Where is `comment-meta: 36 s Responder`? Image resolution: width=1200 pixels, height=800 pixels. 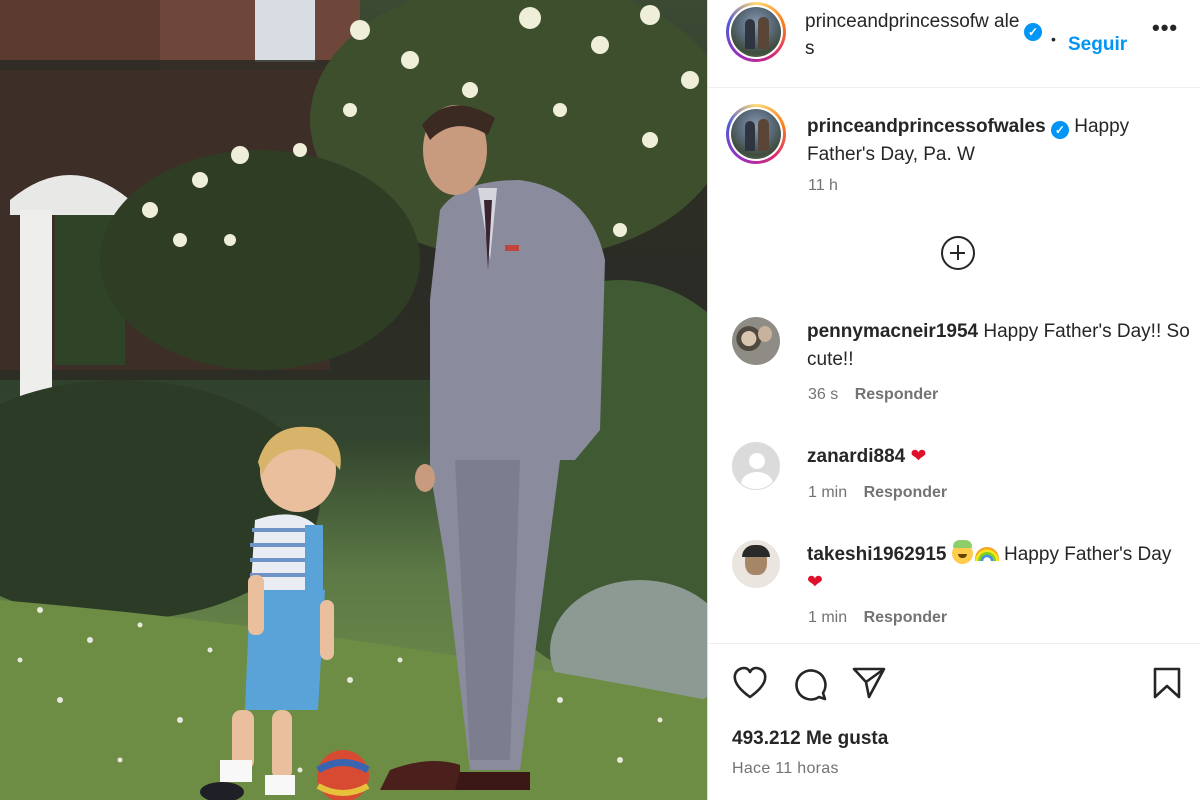 comment-meta: 36 s Responder is located at coordinates (873, 395).